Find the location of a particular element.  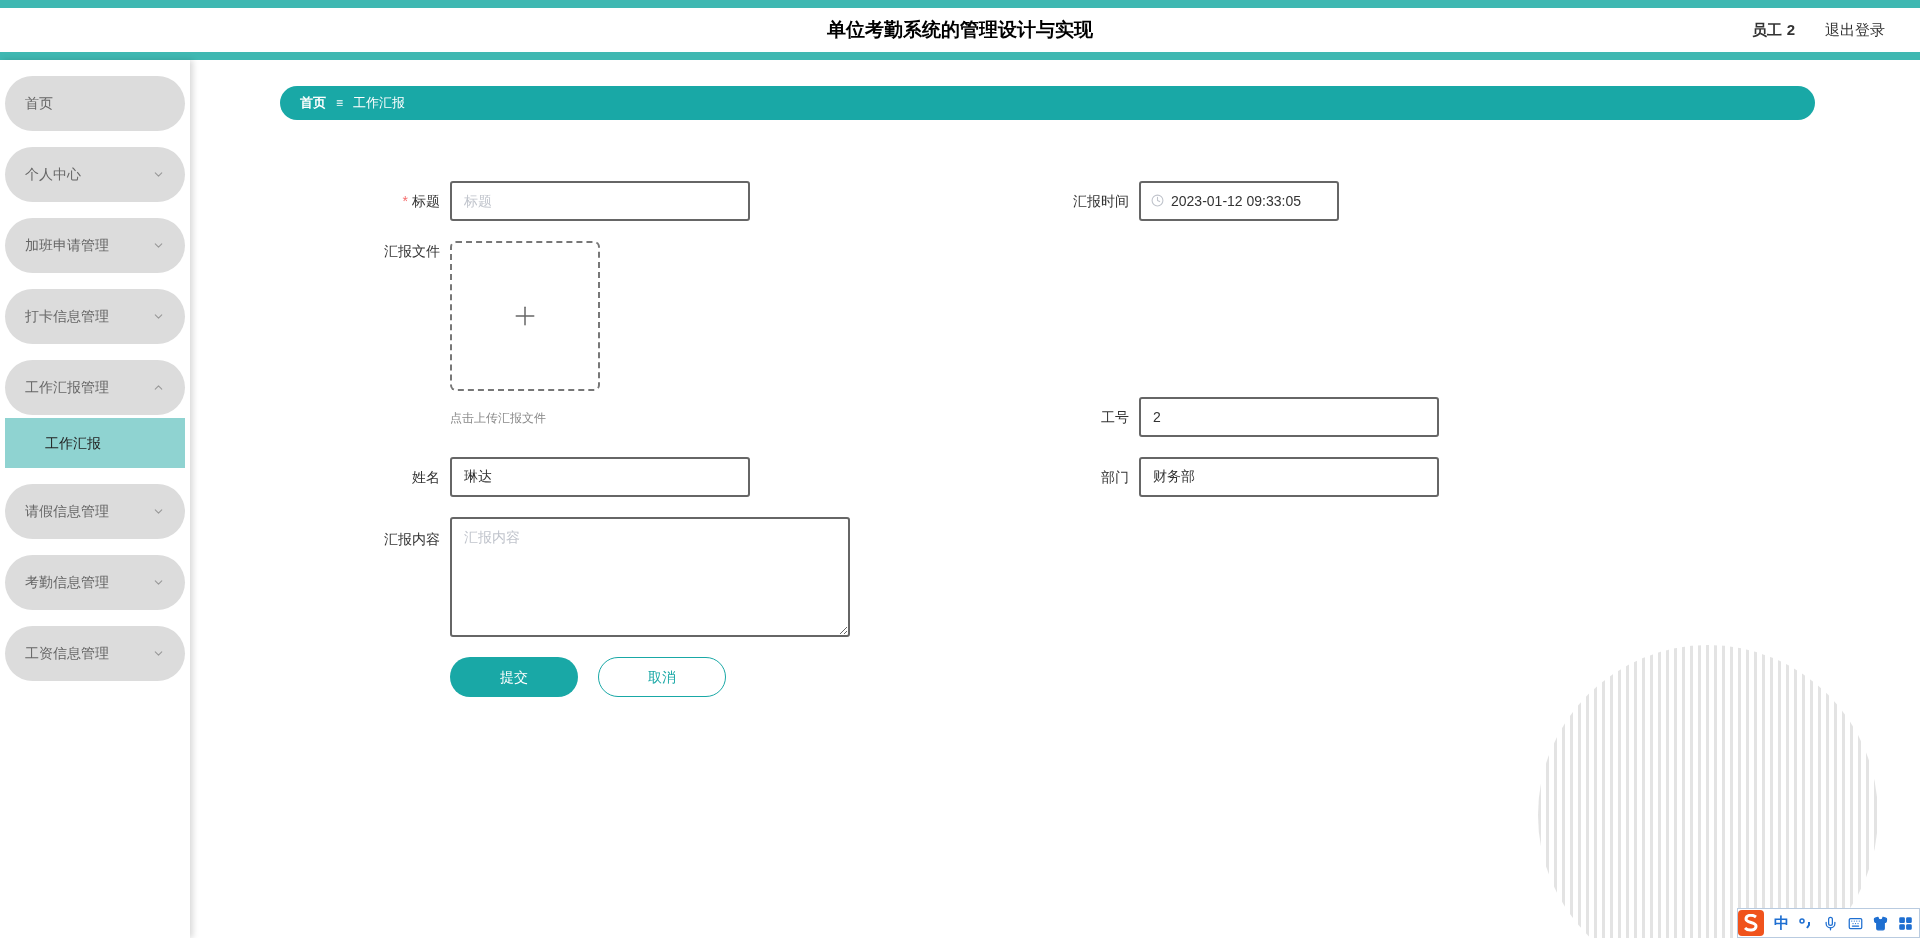

menu-item: 首页 is located at coordinates (95, 103).